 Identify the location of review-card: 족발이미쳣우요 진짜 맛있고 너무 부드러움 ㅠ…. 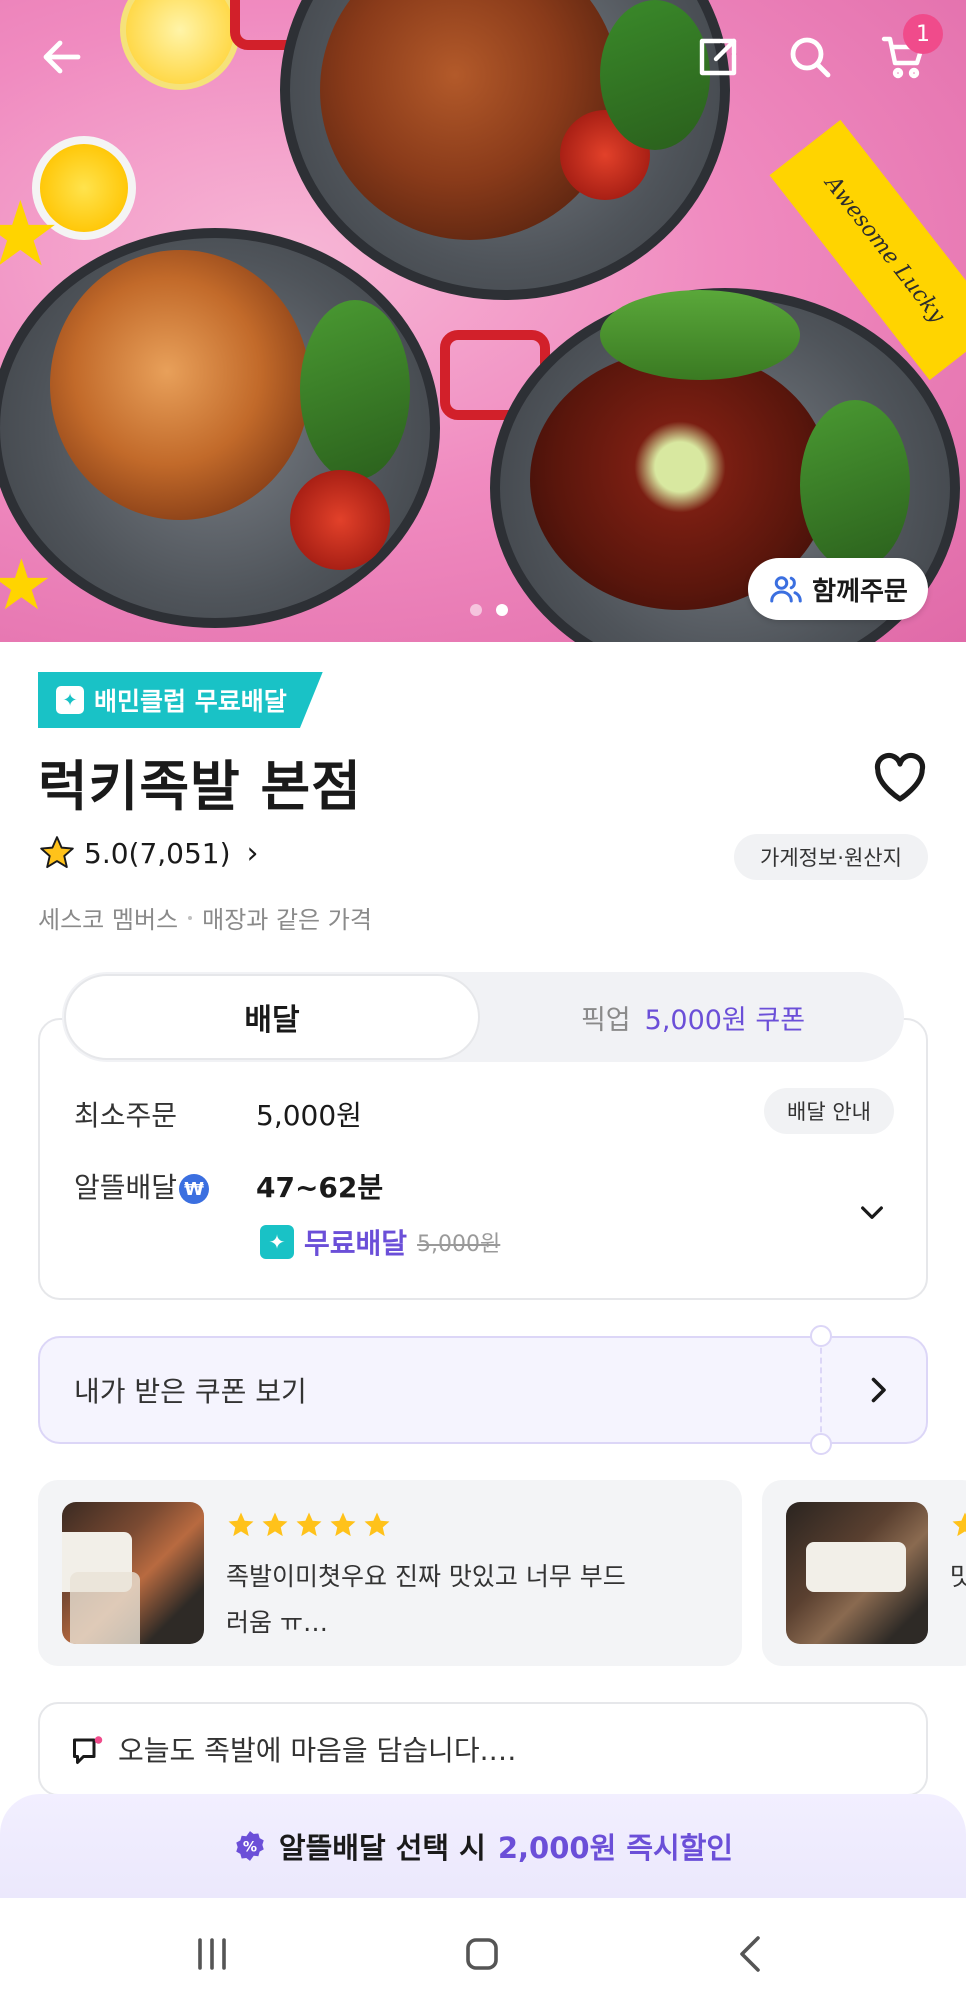
(390, 1573).